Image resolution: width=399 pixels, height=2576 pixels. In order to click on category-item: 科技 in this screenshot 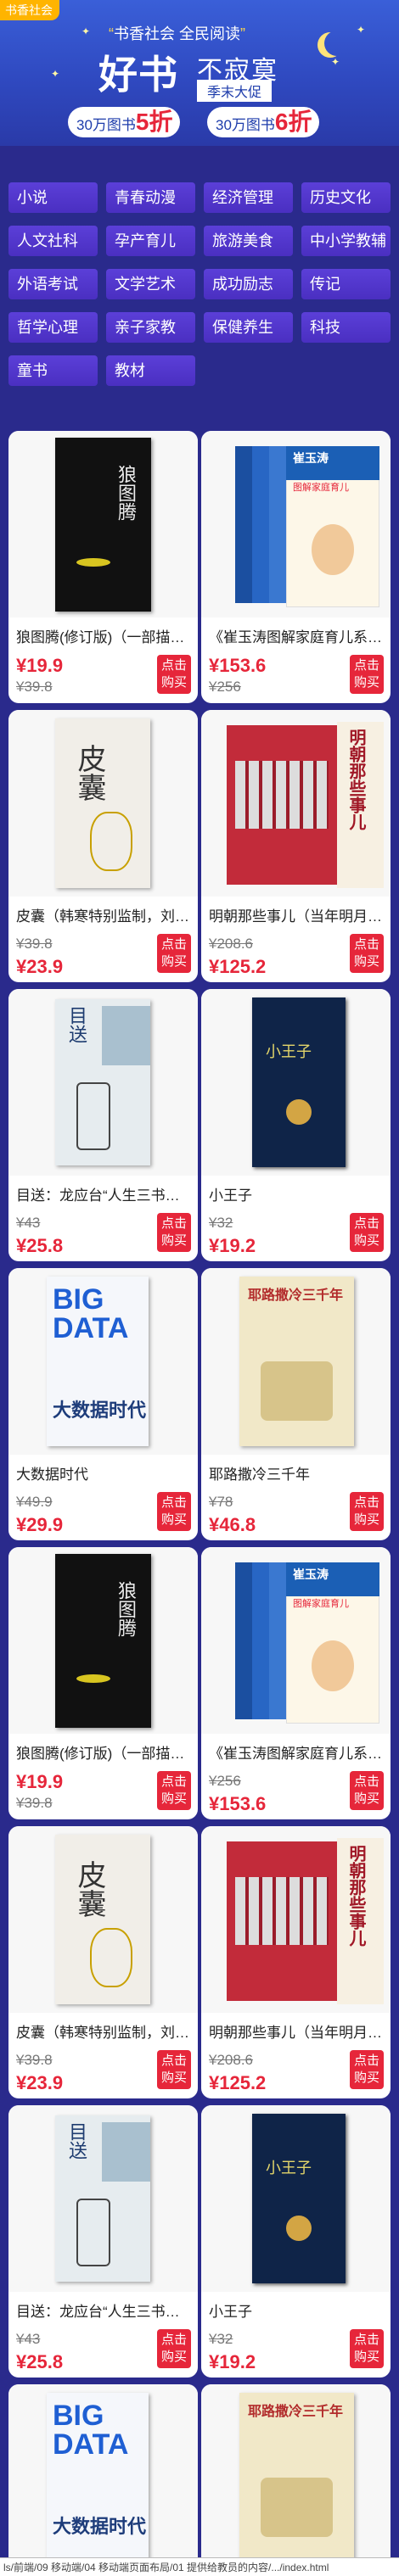, I will do `click(346, 327)`.